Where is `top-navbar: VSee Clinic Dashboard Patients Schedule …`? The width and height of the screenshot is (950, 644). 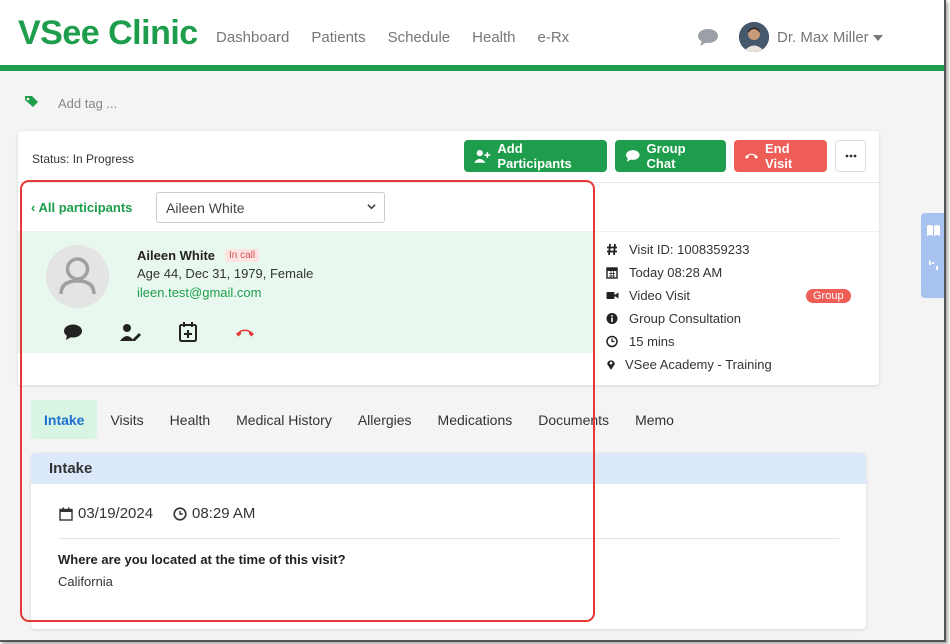 top-navbar: VSee Clinic Dashboard Patients Schedule … is located at coordinates (472, 35).